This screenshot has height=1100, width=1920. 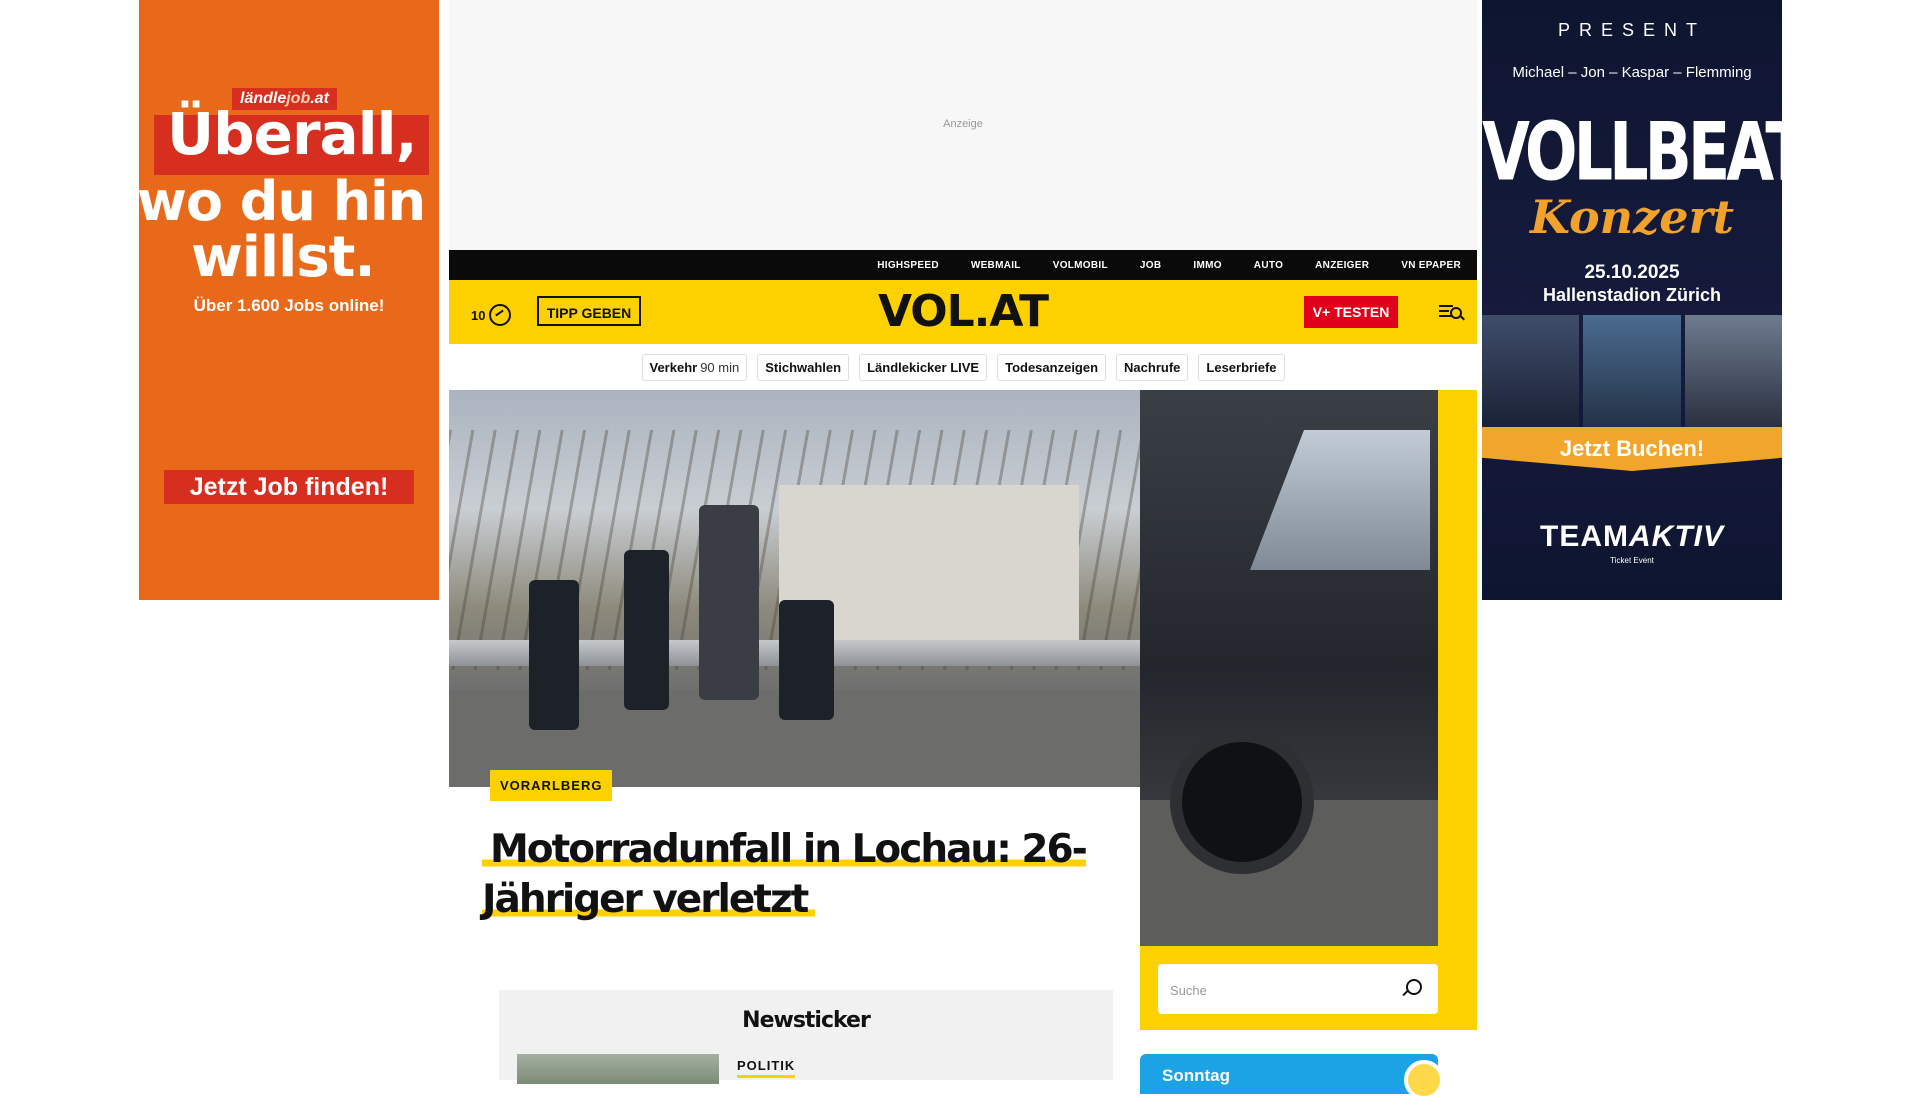 What do you see at coordinates (1207, 265) in the screenshot?
I see `service-link-immo: IMMO` at bounding box center [1207, 265].